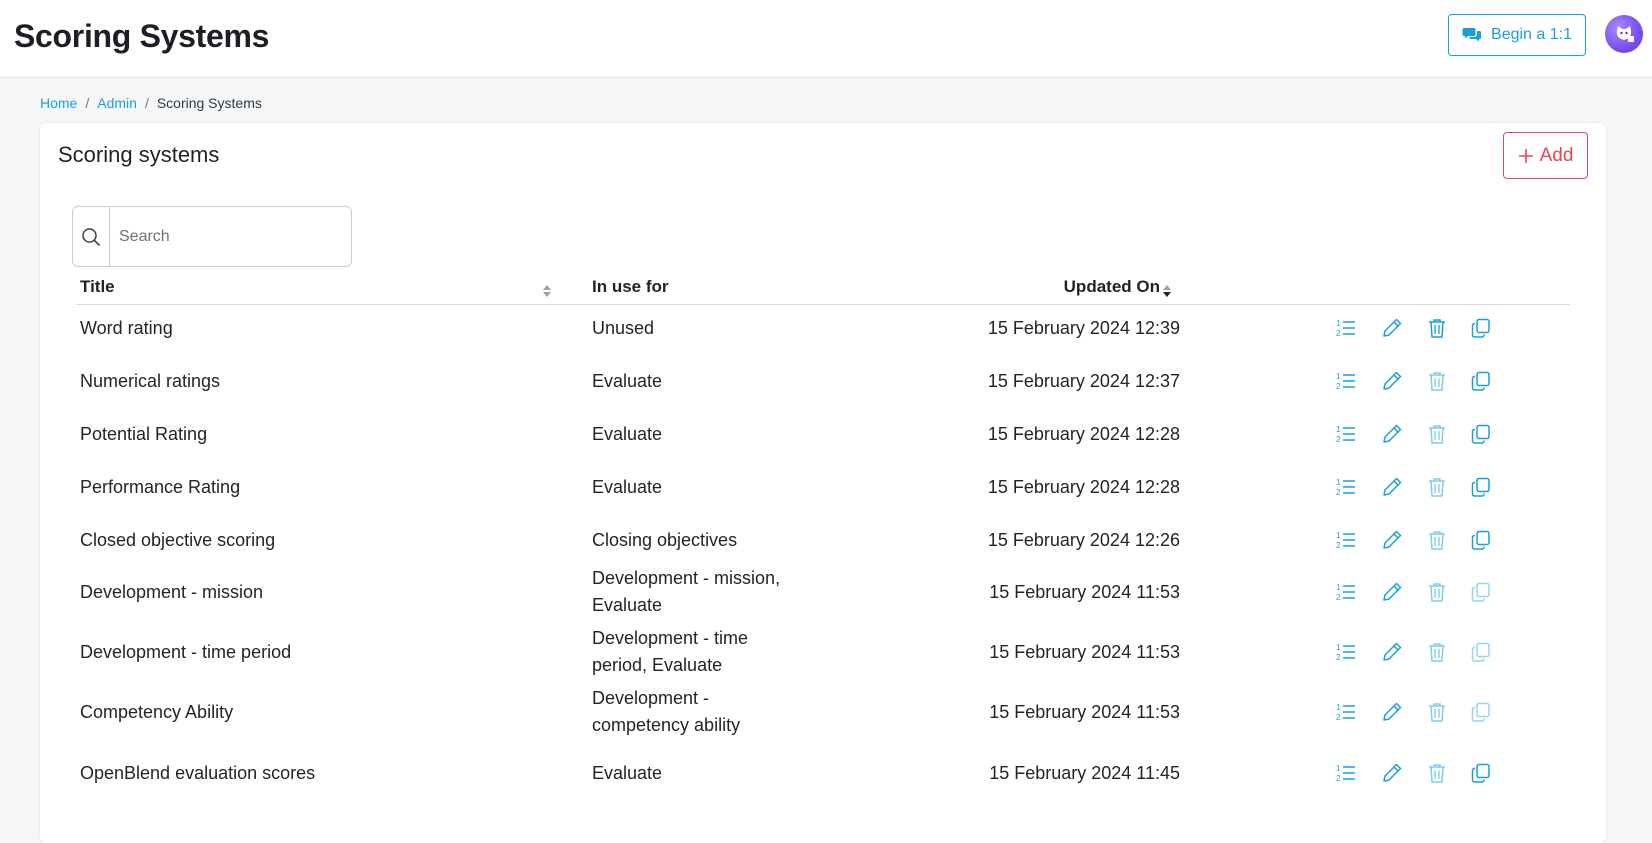  I want to click on row-title: Numerical ratings, so click(150, 381).